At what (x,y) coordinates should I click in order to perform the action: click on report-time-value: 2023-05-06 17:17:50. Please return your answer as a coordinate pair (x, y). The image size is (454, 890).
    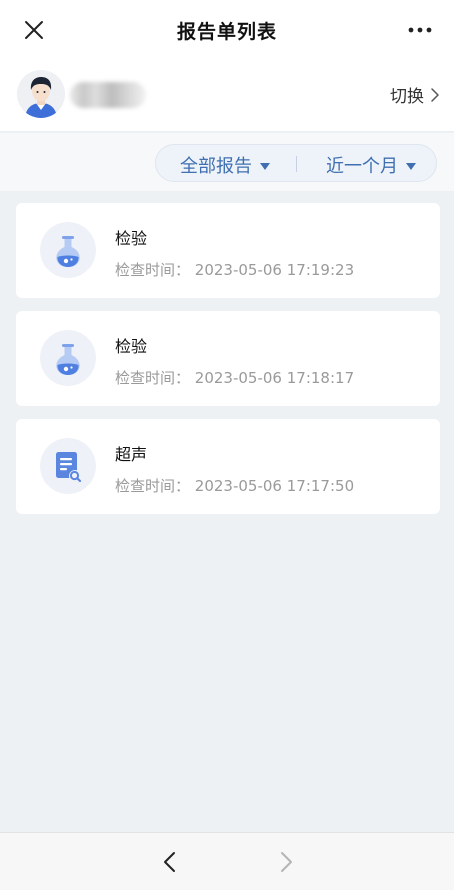
    Looking at the image, I should click on (274, 486).